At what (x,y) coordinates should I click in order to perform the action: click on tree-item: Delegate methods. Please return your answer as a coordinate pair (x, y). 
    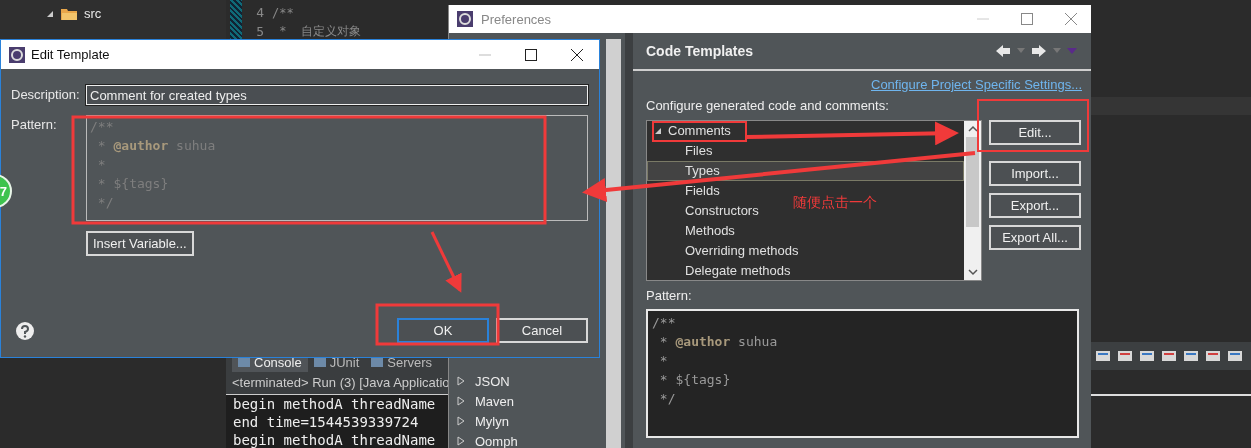
    Looking at the image, I should click on (722, 270).